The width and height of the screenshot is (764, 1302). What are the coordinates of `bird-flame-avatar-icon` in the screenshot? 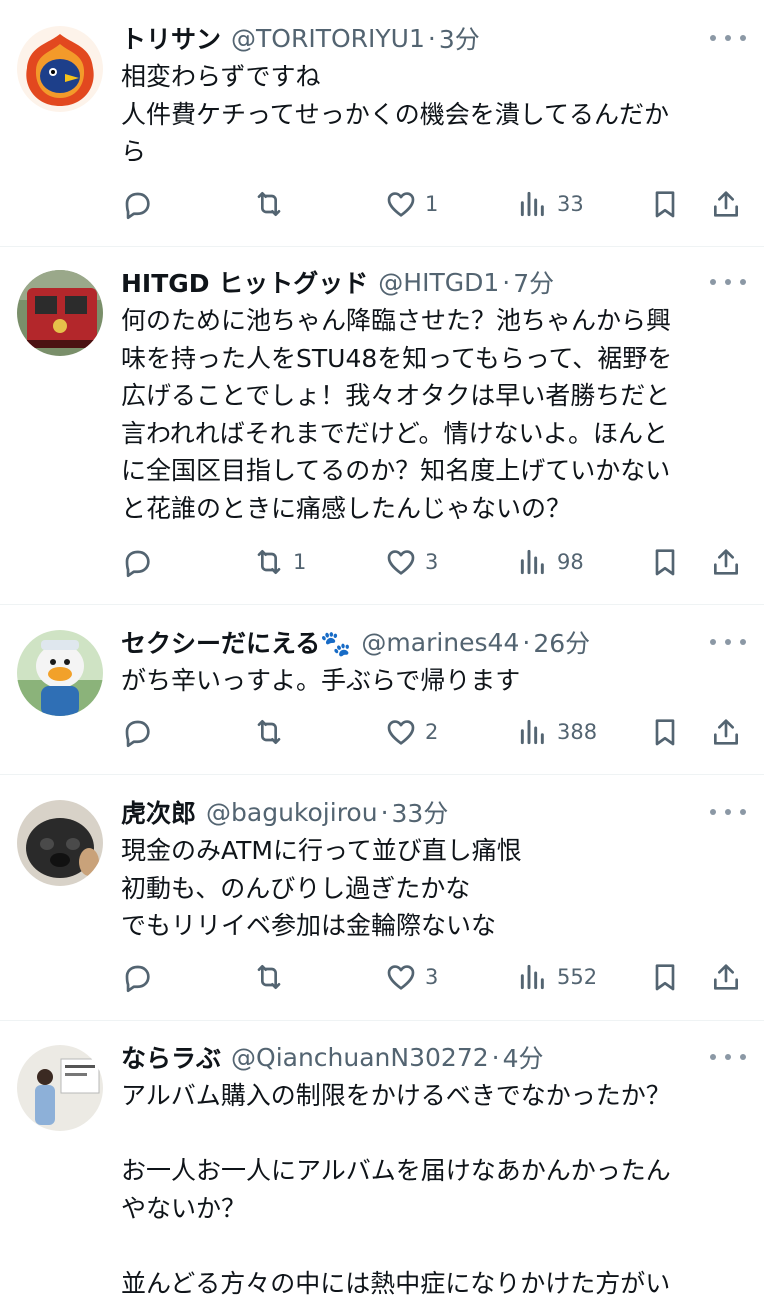 It's located at (60, 69).